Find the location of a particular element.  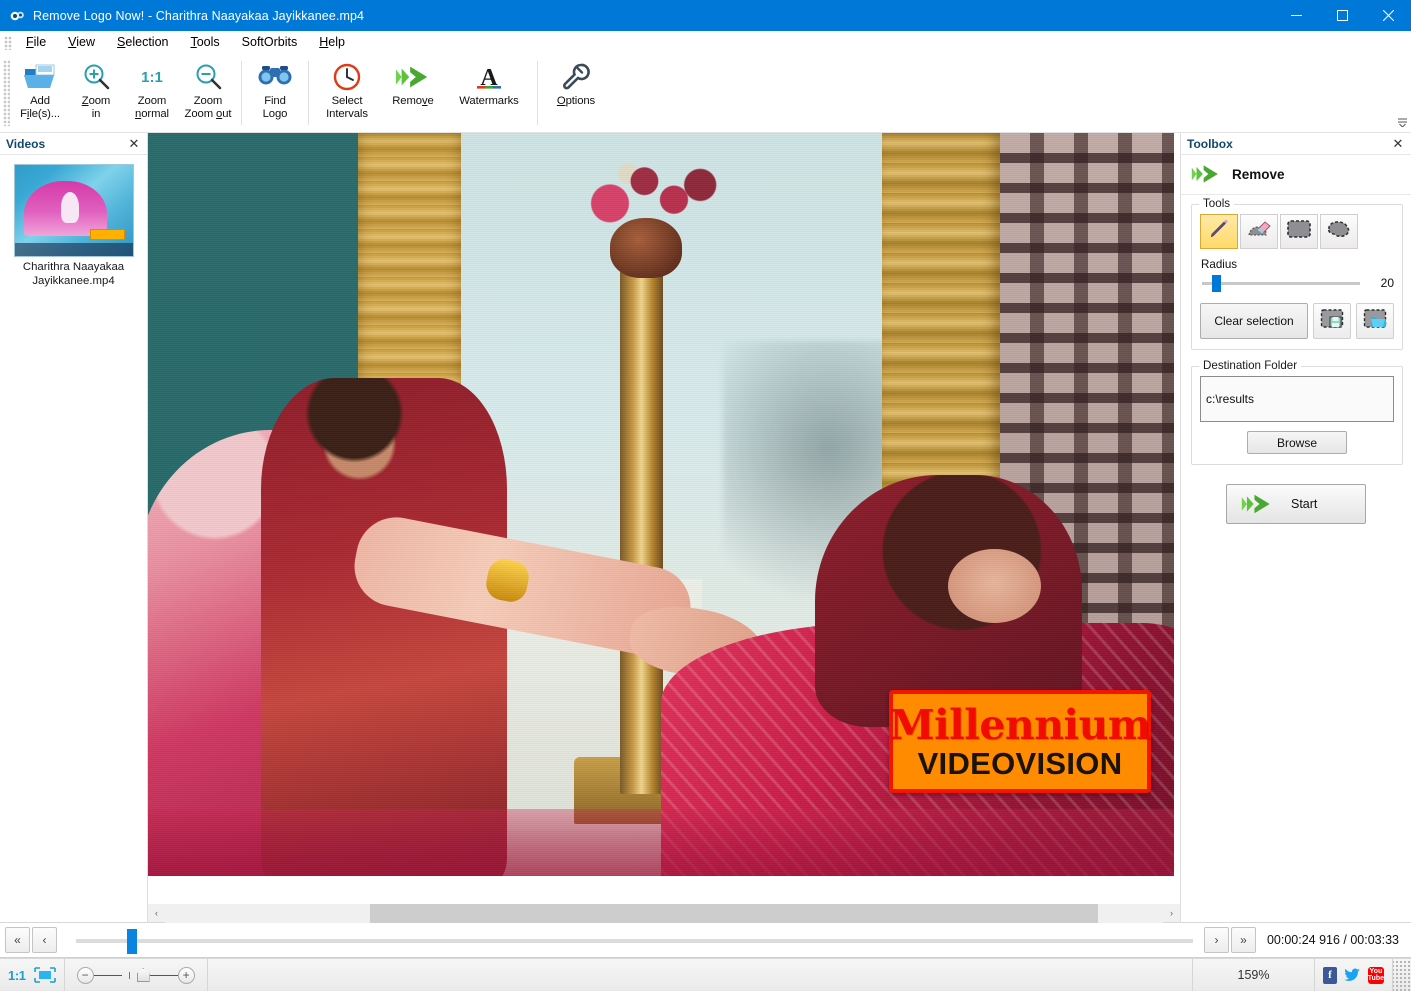

zoom-in-button: Zoom in is located at coordinates (96, 93).